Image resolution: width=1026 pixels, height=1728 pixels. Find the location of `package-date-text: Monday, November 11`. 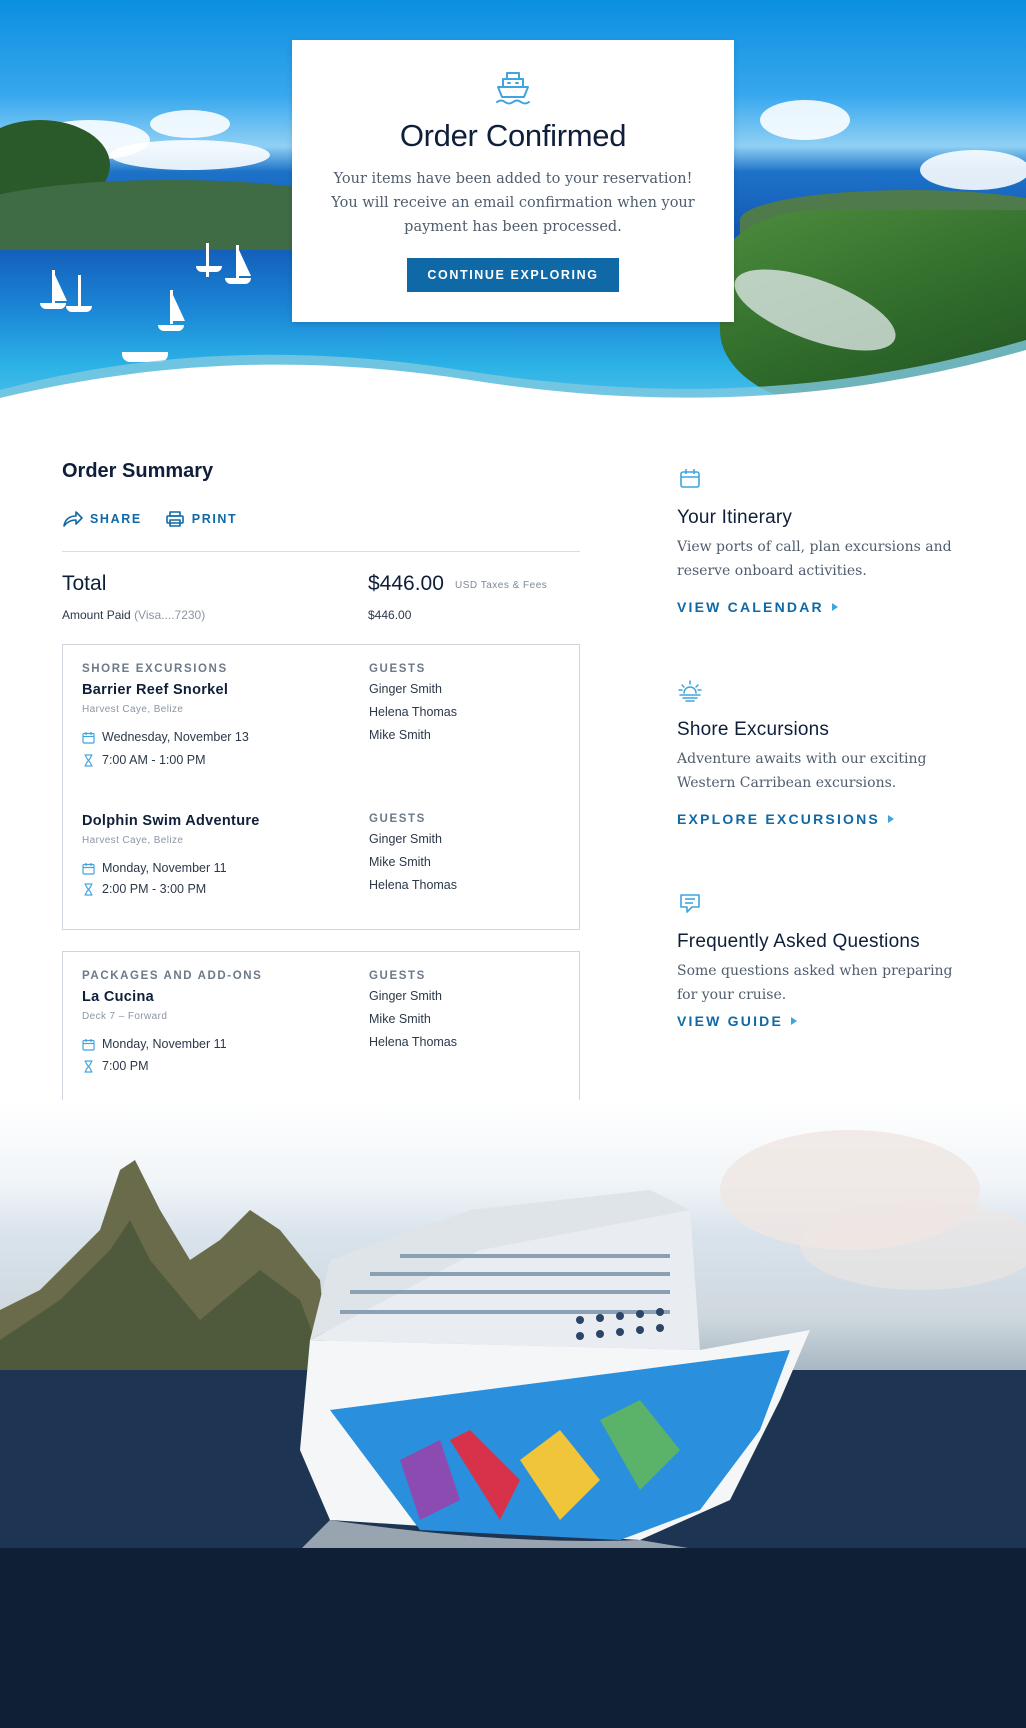

package-date-text: Monday, November 11 is located at coordinates (164, 1044).